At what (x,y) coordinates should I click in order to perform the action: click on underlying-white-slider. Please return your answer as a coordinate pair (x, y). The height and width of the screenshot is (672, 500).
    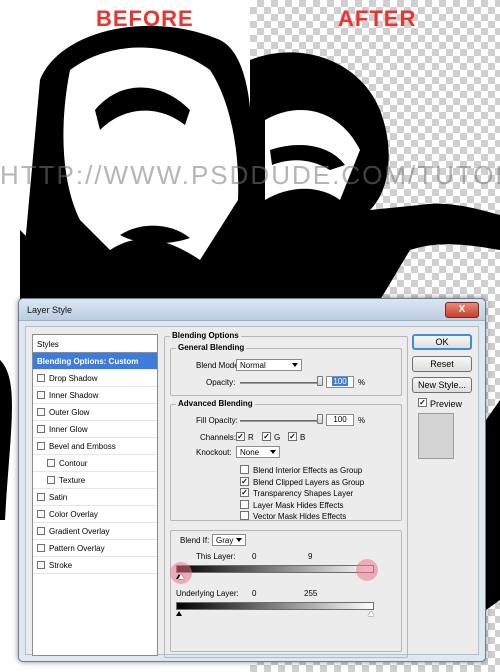
    Looking at the image, I should click on (371, 613).